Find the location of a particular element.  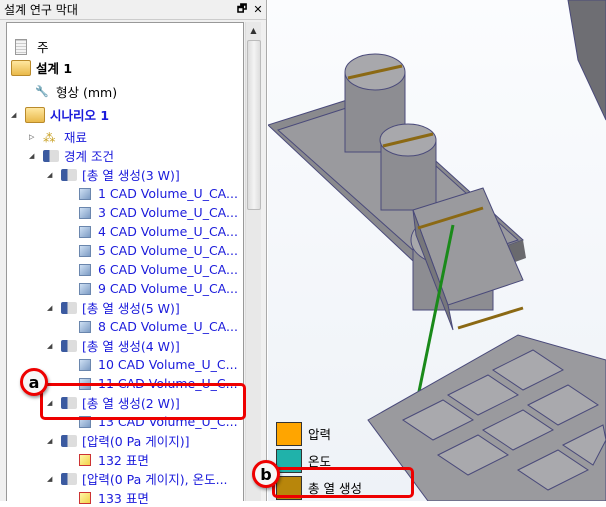

tree-item: ▷ ⁂ 재료 is located at coordinates (58, 136).